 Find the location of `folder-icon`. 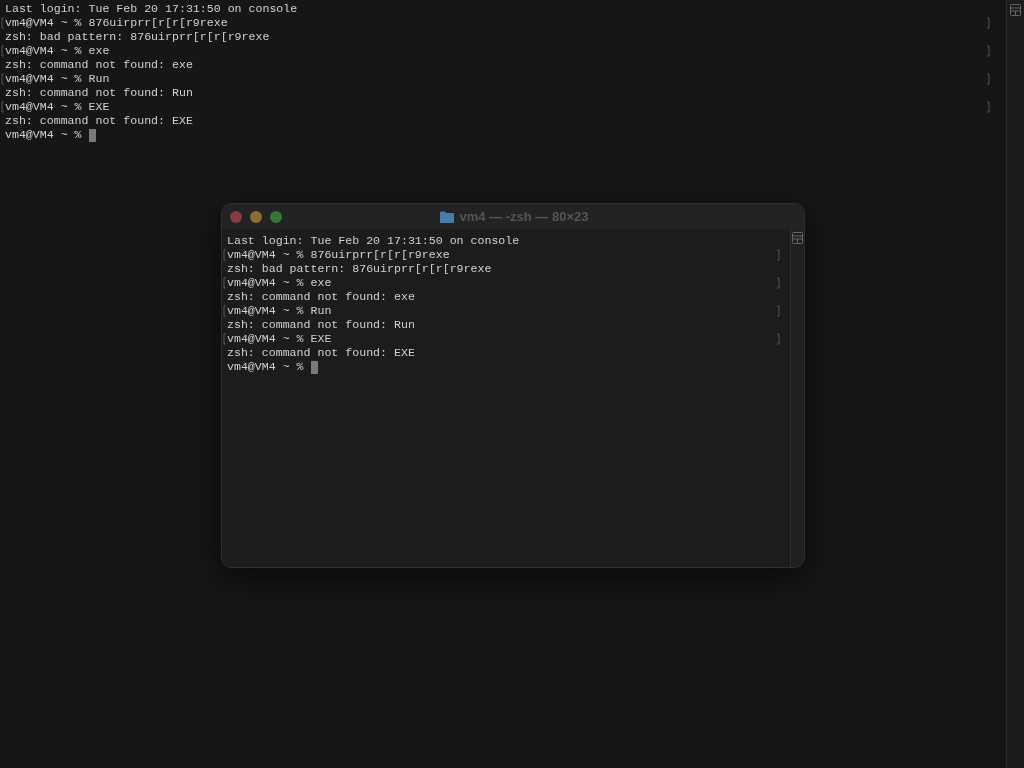

folder-icon is located at coordinates (446, 216).